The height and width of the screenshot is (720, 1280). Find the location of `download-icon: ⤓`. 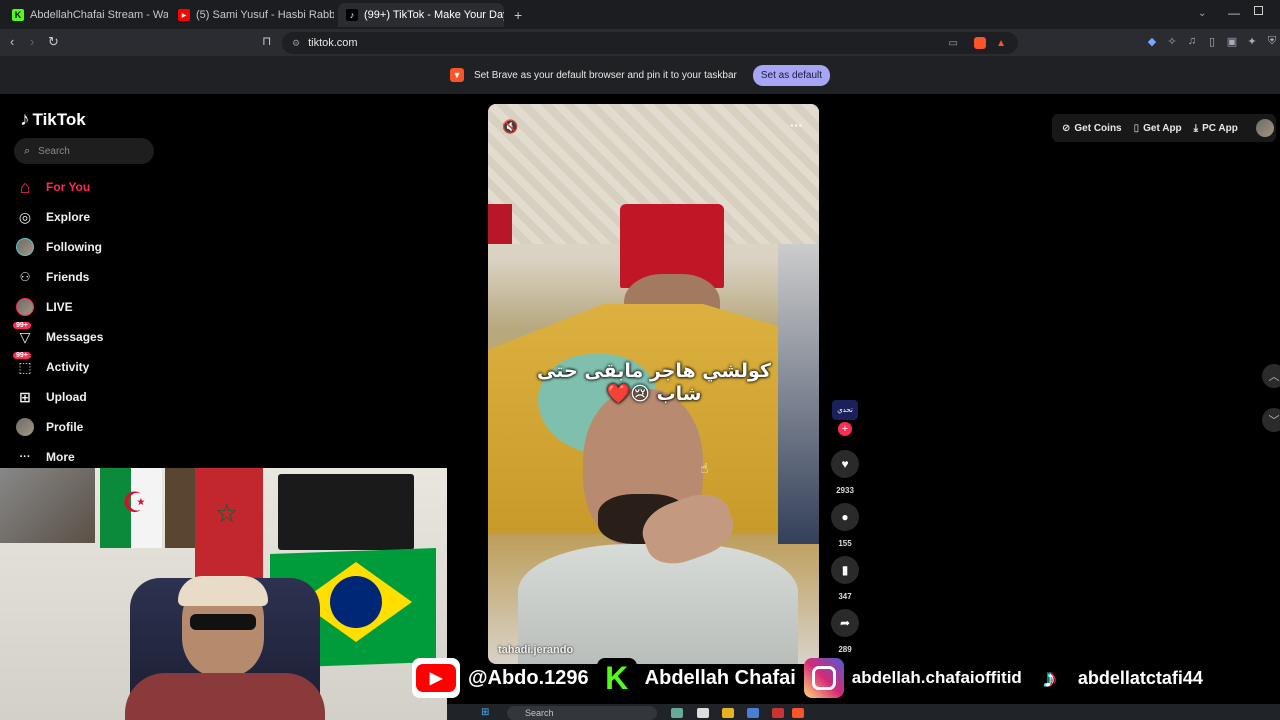

download-icon: ⤓ is located at coordinates (1196, 128).